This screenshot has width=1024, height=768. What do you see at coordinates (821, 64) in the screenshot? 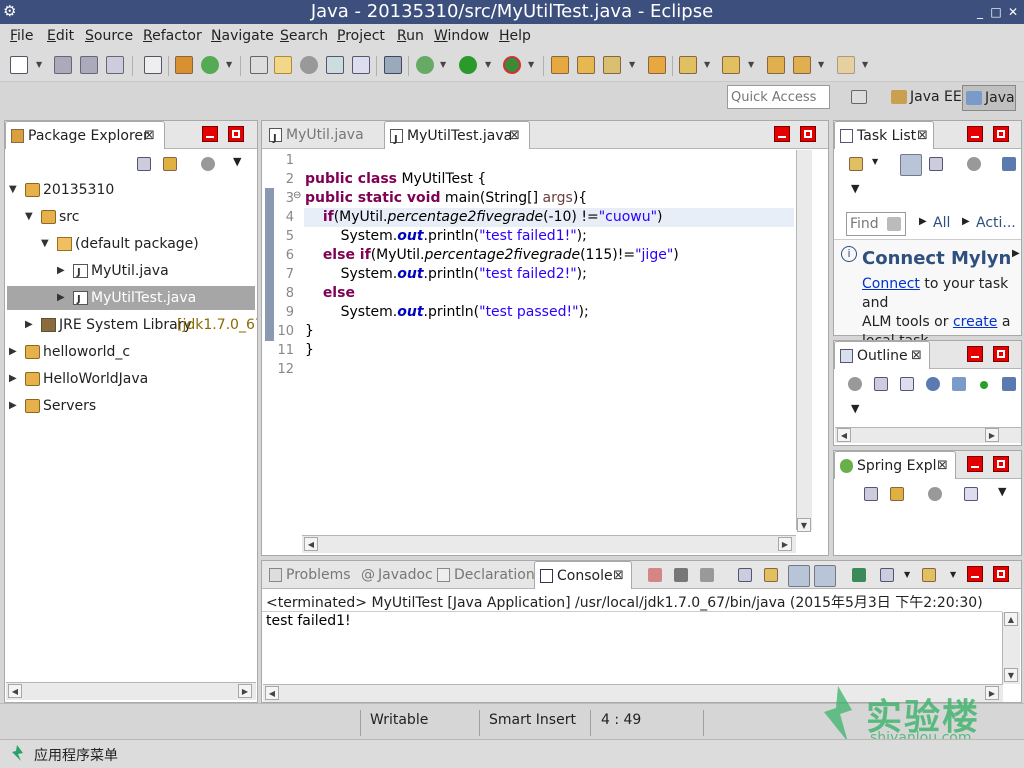
I see `back-dropdown-icon: ▼` at bounding box center [821, 64].